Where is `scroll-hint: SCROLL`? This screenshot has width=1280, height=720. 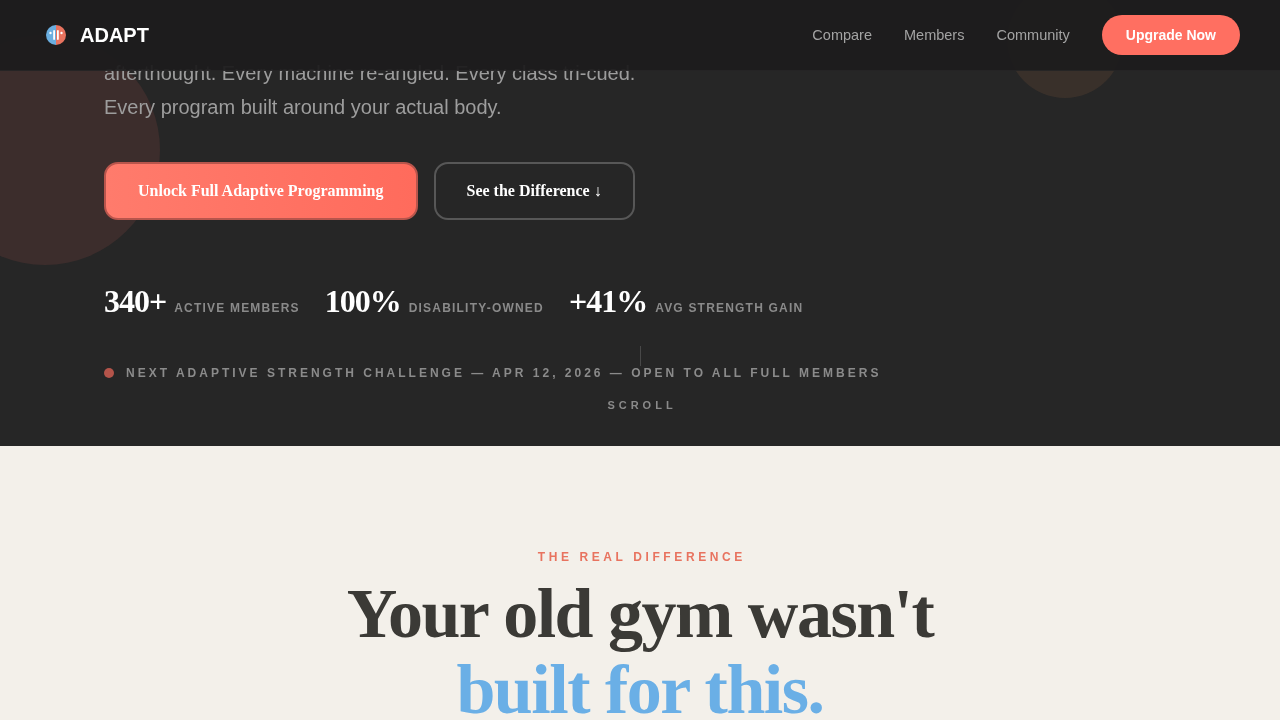 scroll-hint: SCROLL is located at coordinates (641, 405).